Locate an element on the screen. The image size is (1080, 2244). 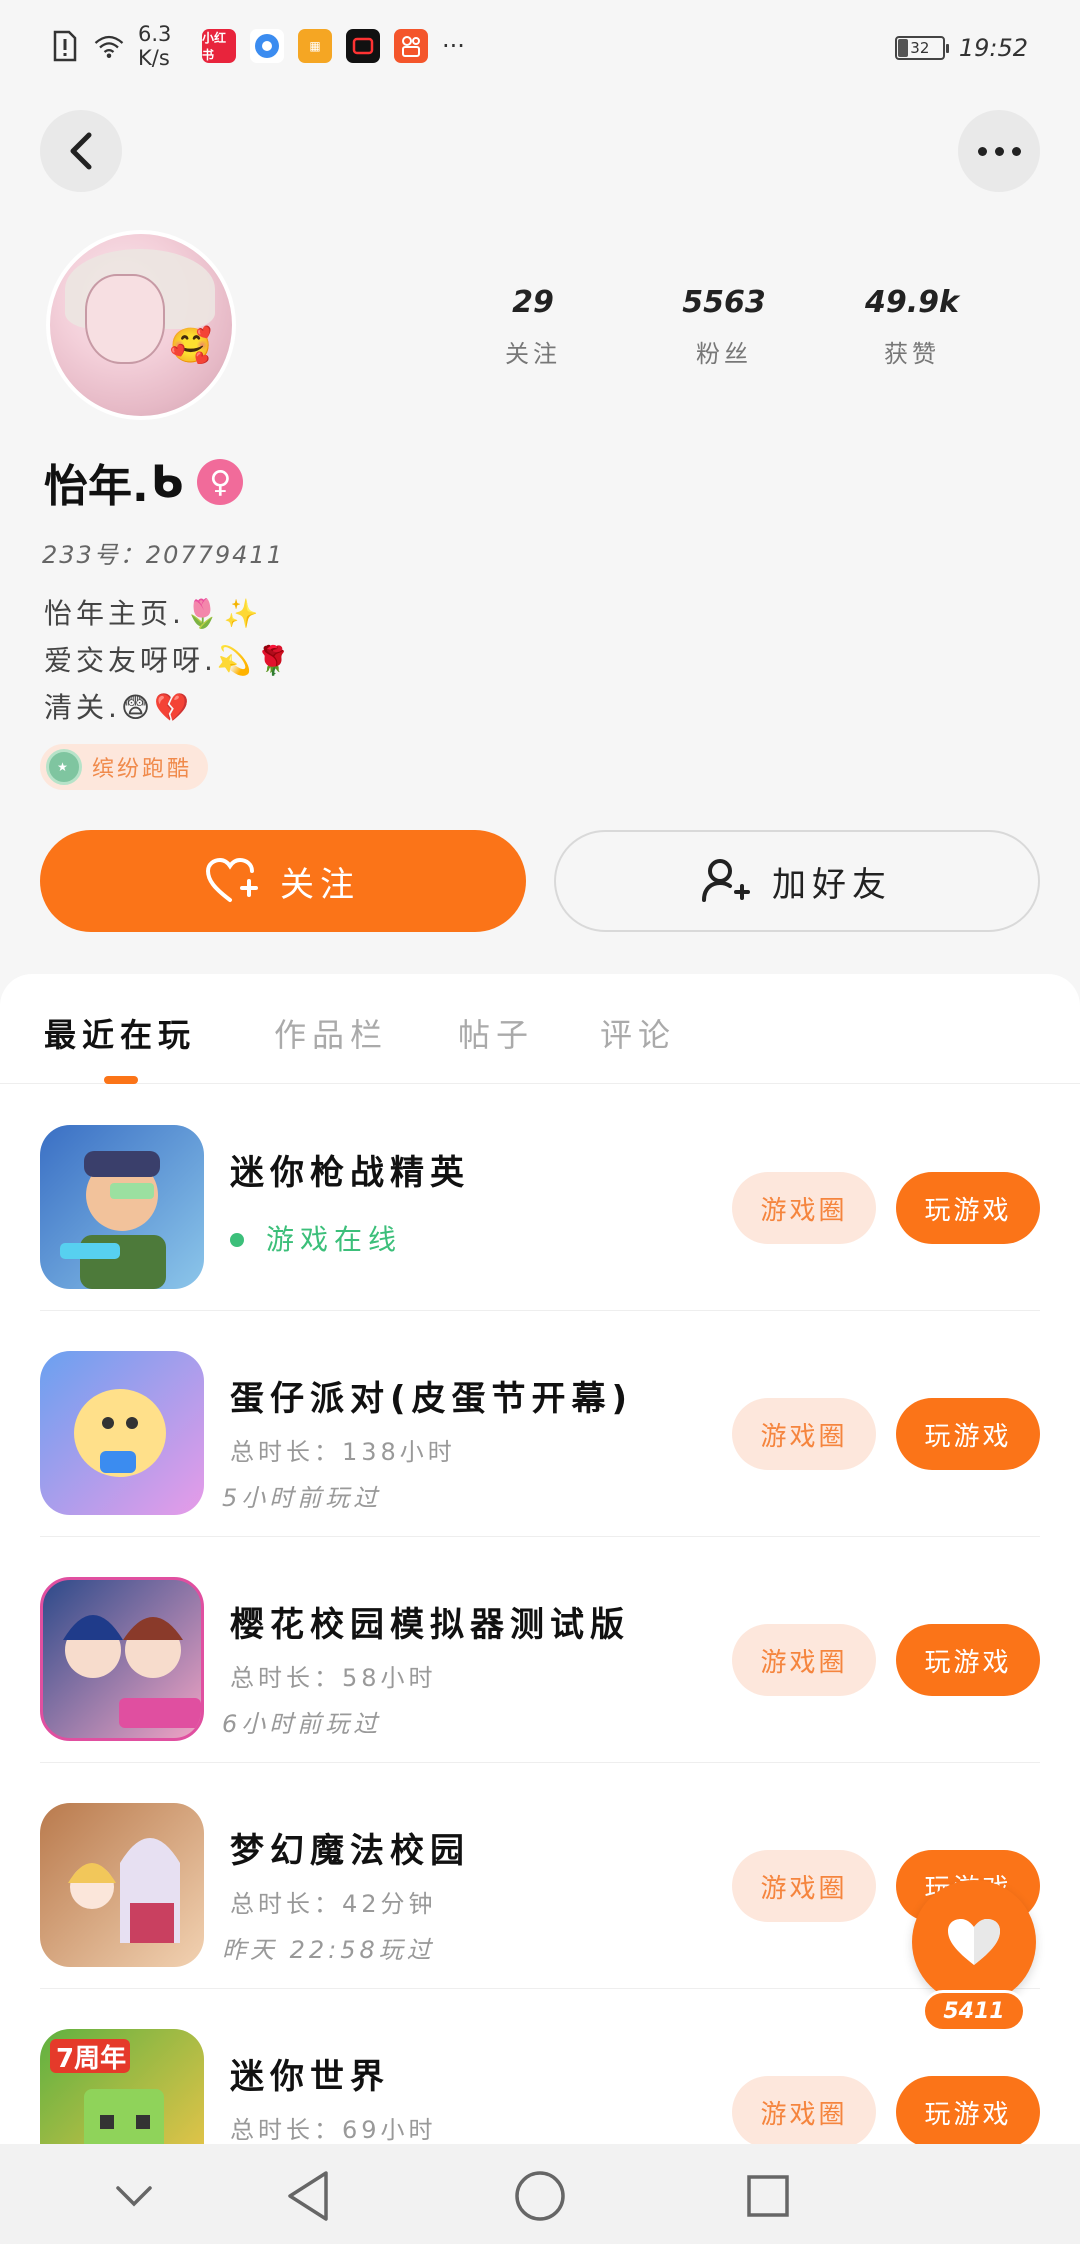
username: 怡年. ᑲ ♀ is located at coordinates (144, 482).